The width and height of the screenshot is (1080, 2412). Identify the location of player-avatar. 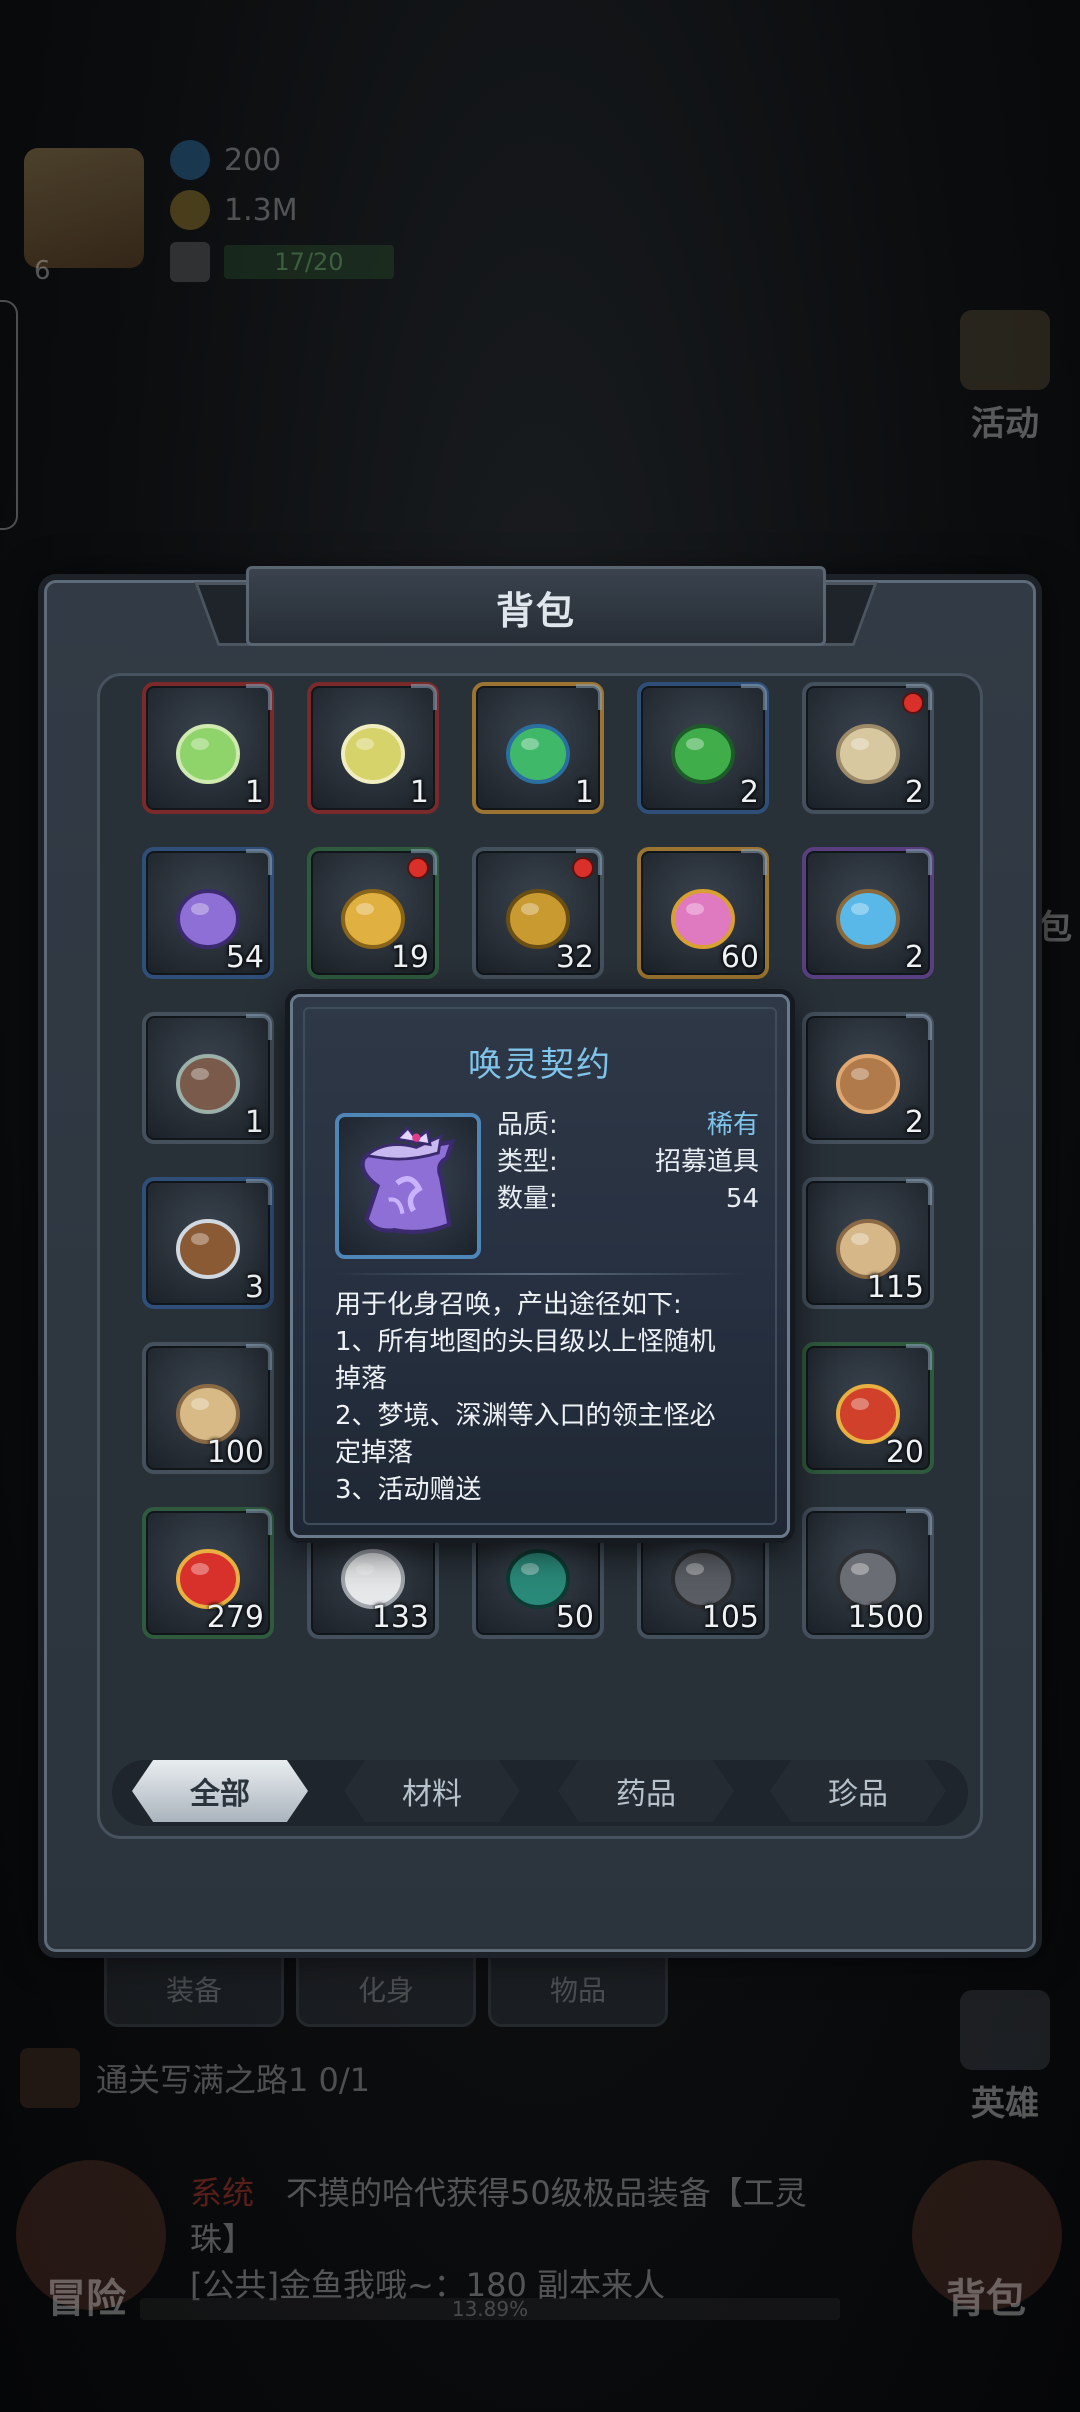
(84, 208).